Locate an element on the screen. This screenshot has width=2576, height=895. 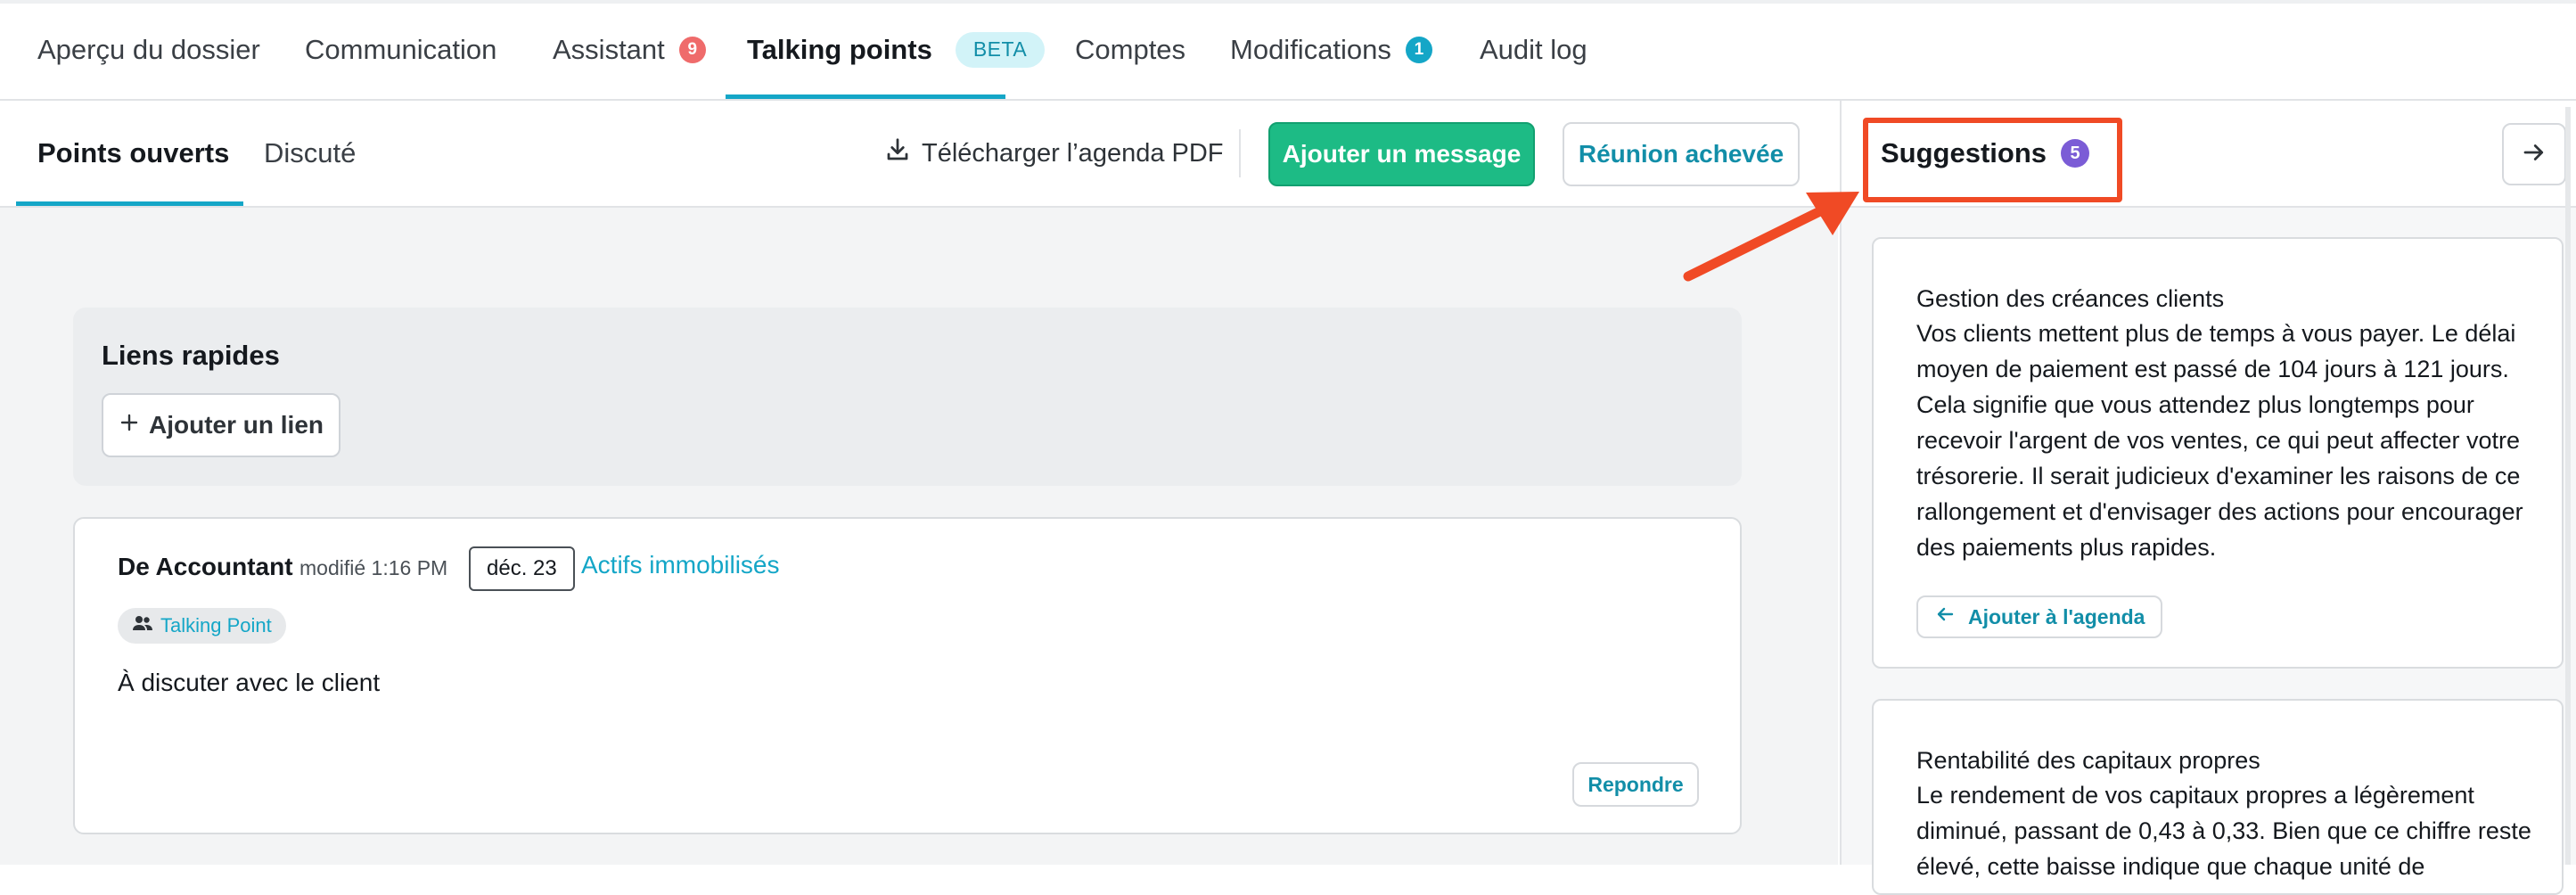
tab-label: Communication is located at coordinates (401, 49).